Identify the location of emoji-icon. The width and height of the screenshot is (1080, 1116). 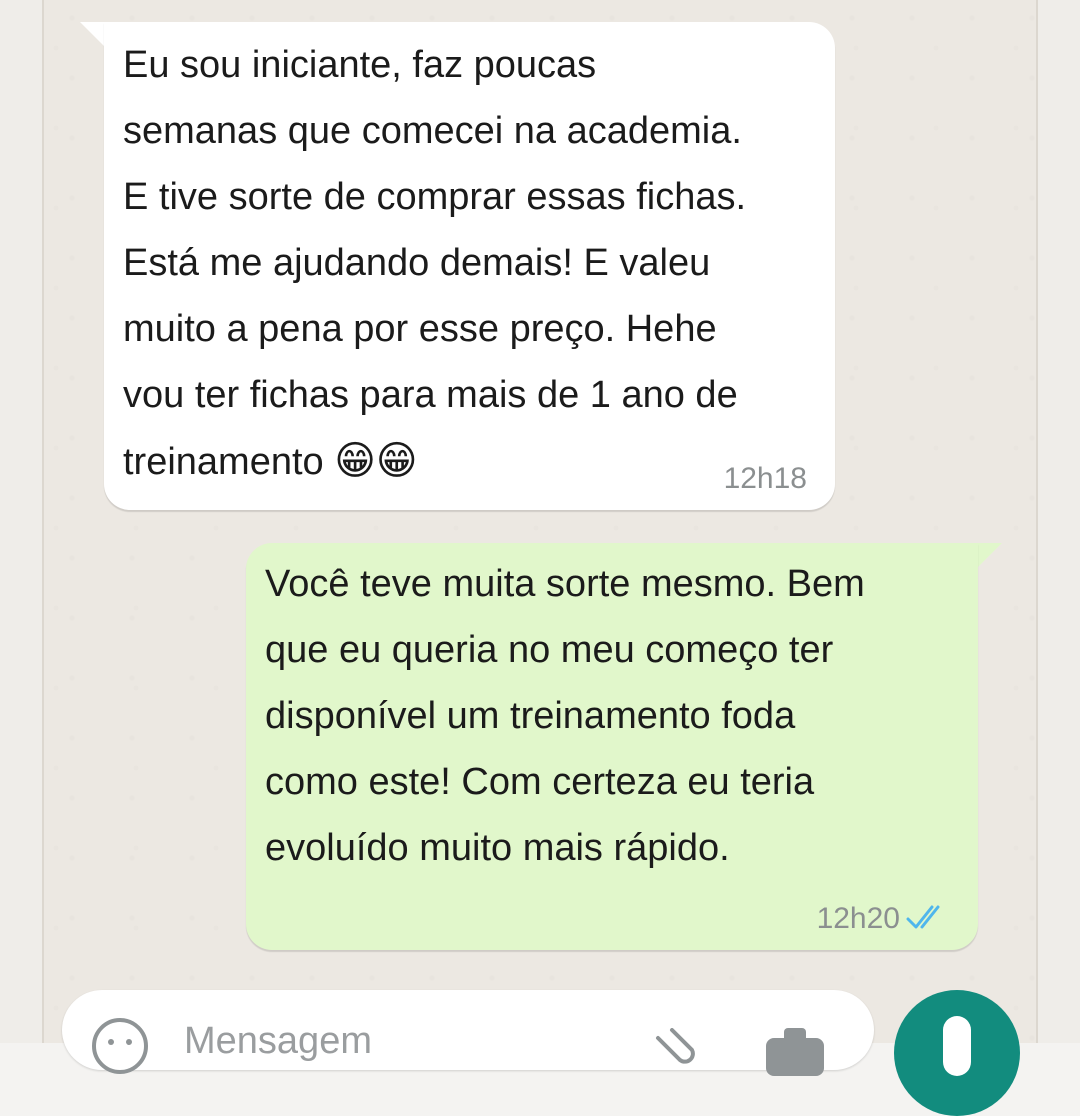
(120, 1046).